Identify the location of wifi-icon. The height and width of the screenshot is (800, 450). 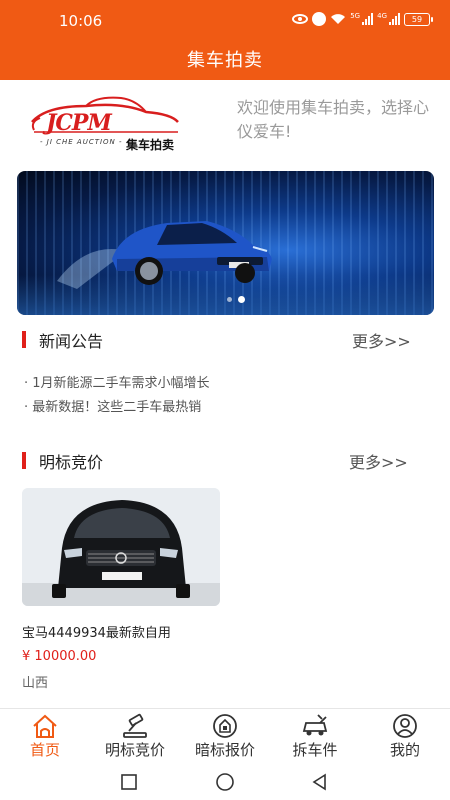
(338, 19).